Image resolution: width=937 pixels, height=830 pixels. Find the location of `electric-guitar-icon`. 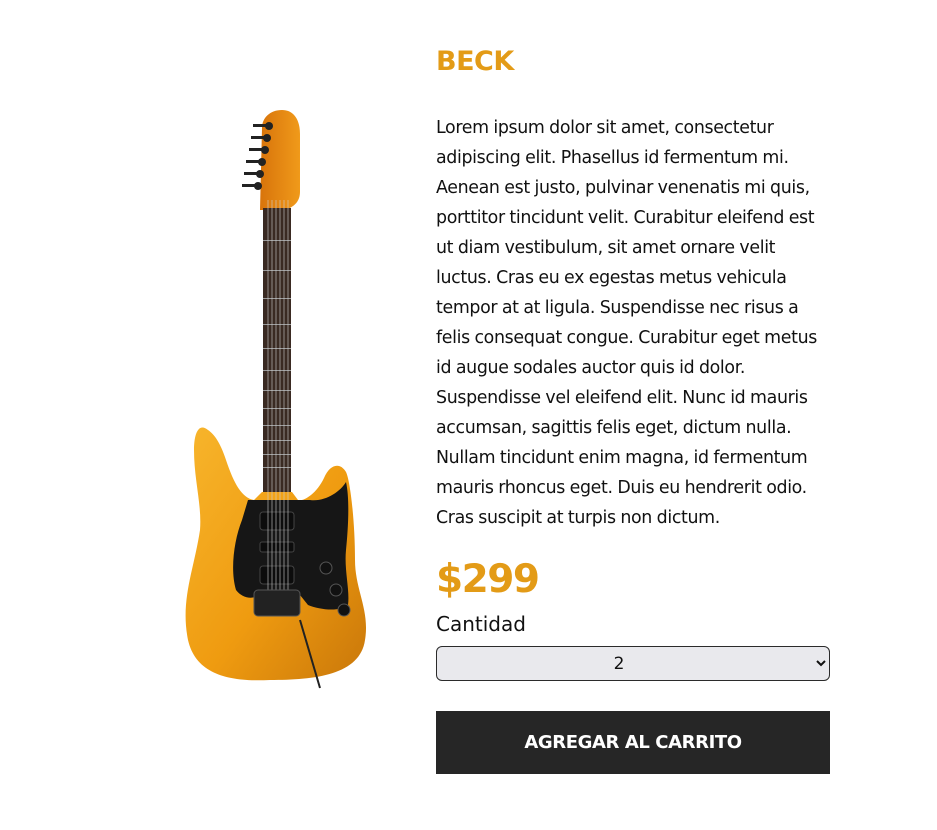

electric-guitar-icon is located at coordinates (276, 399).